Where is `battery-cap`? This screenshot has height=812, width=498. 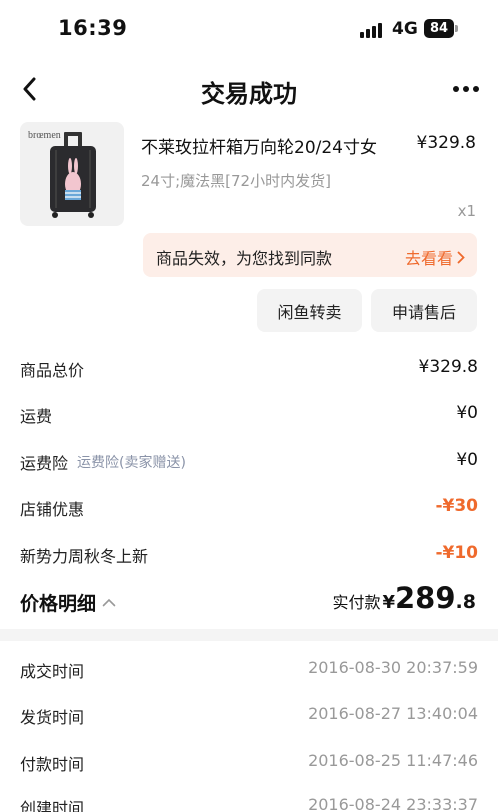 battery-cap is located at coordinates (456, 28).